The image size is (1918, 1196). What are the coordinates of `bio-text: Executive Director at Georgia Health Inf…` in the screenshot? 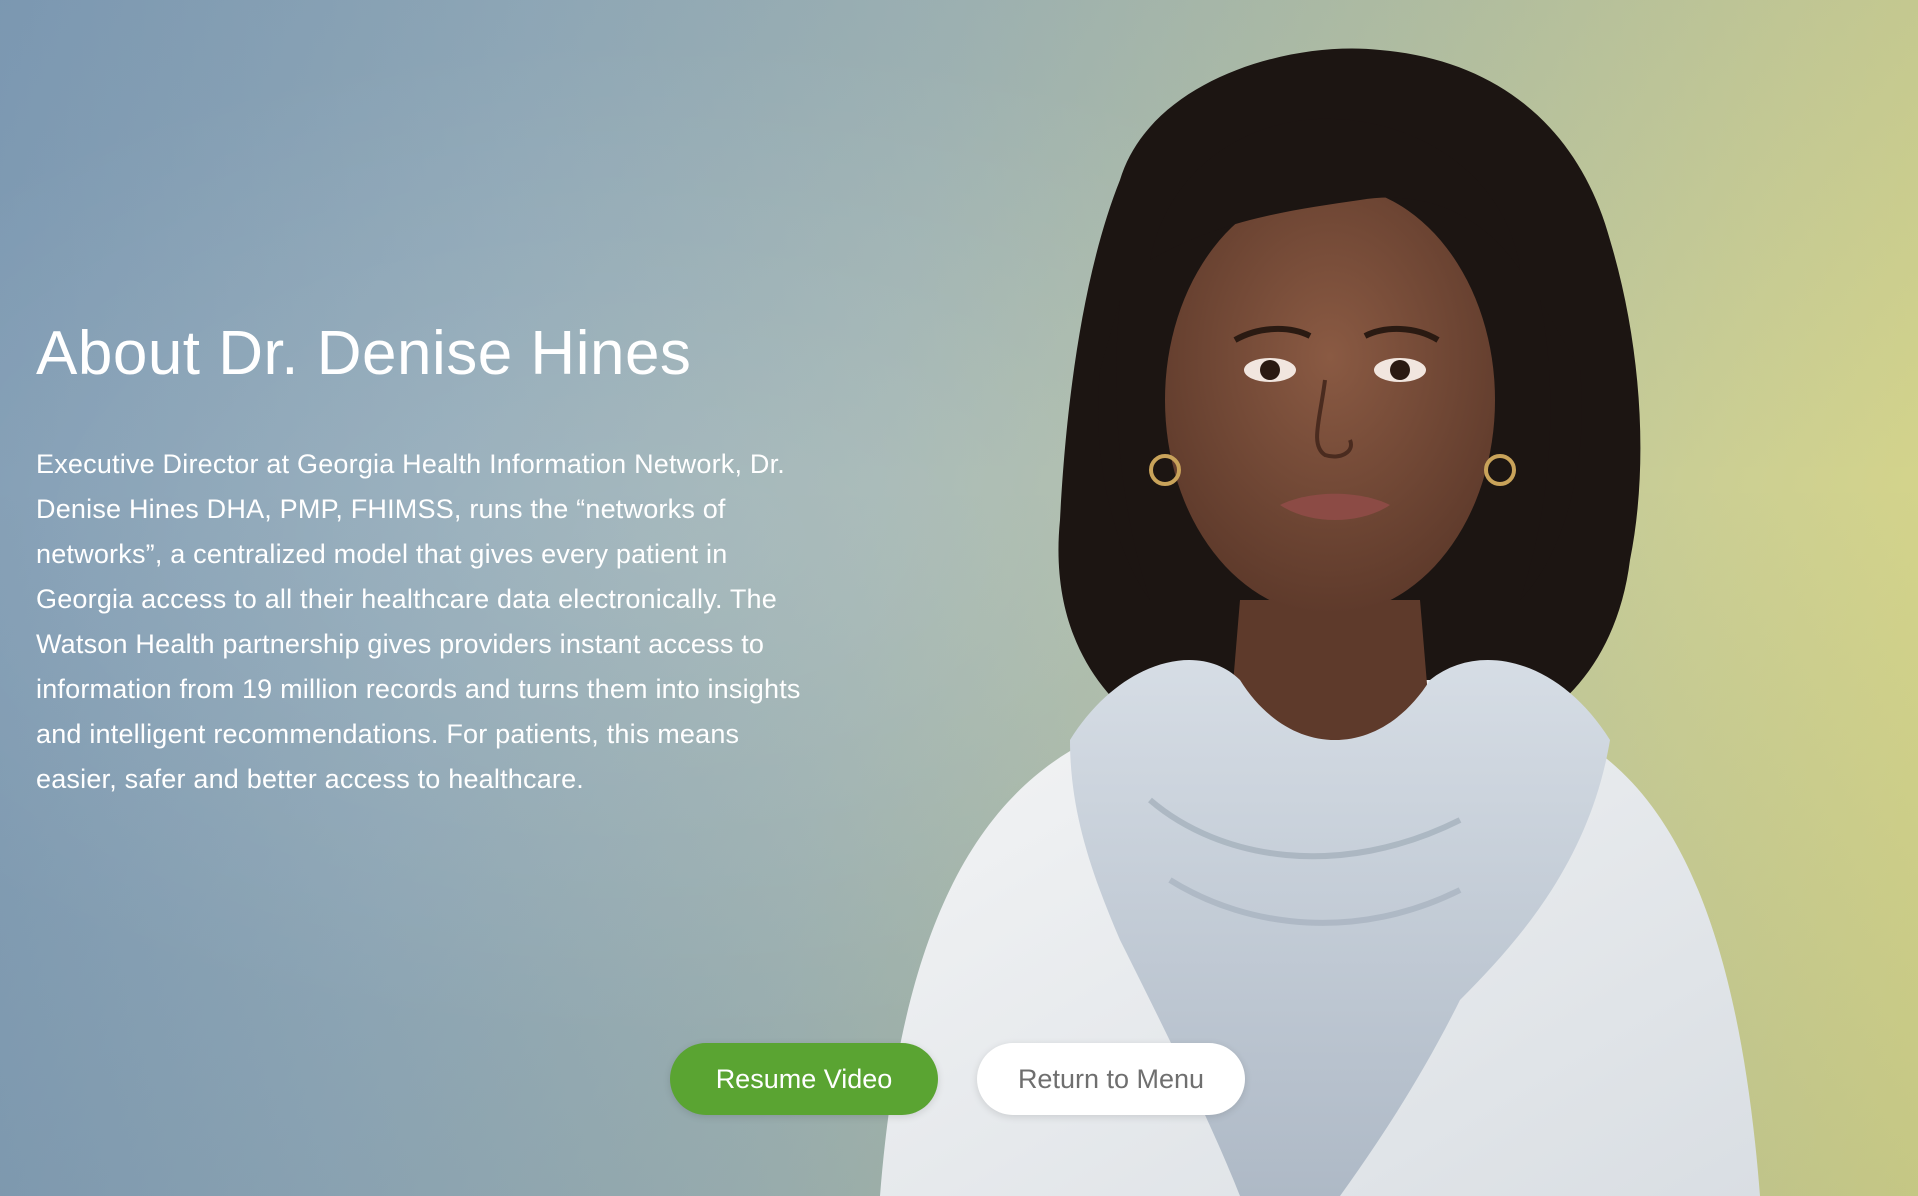 It's located at (418, 621).